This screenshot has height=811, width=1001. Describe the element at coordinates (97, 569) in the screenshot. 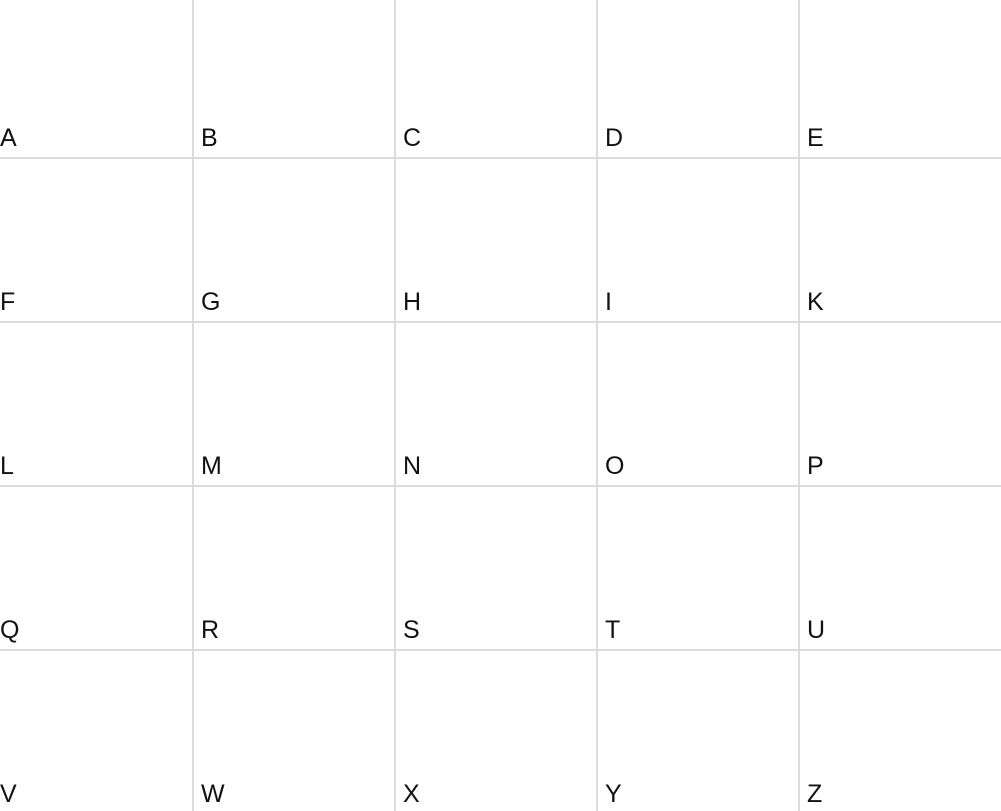

I see `grid-cell: Q` at that location.